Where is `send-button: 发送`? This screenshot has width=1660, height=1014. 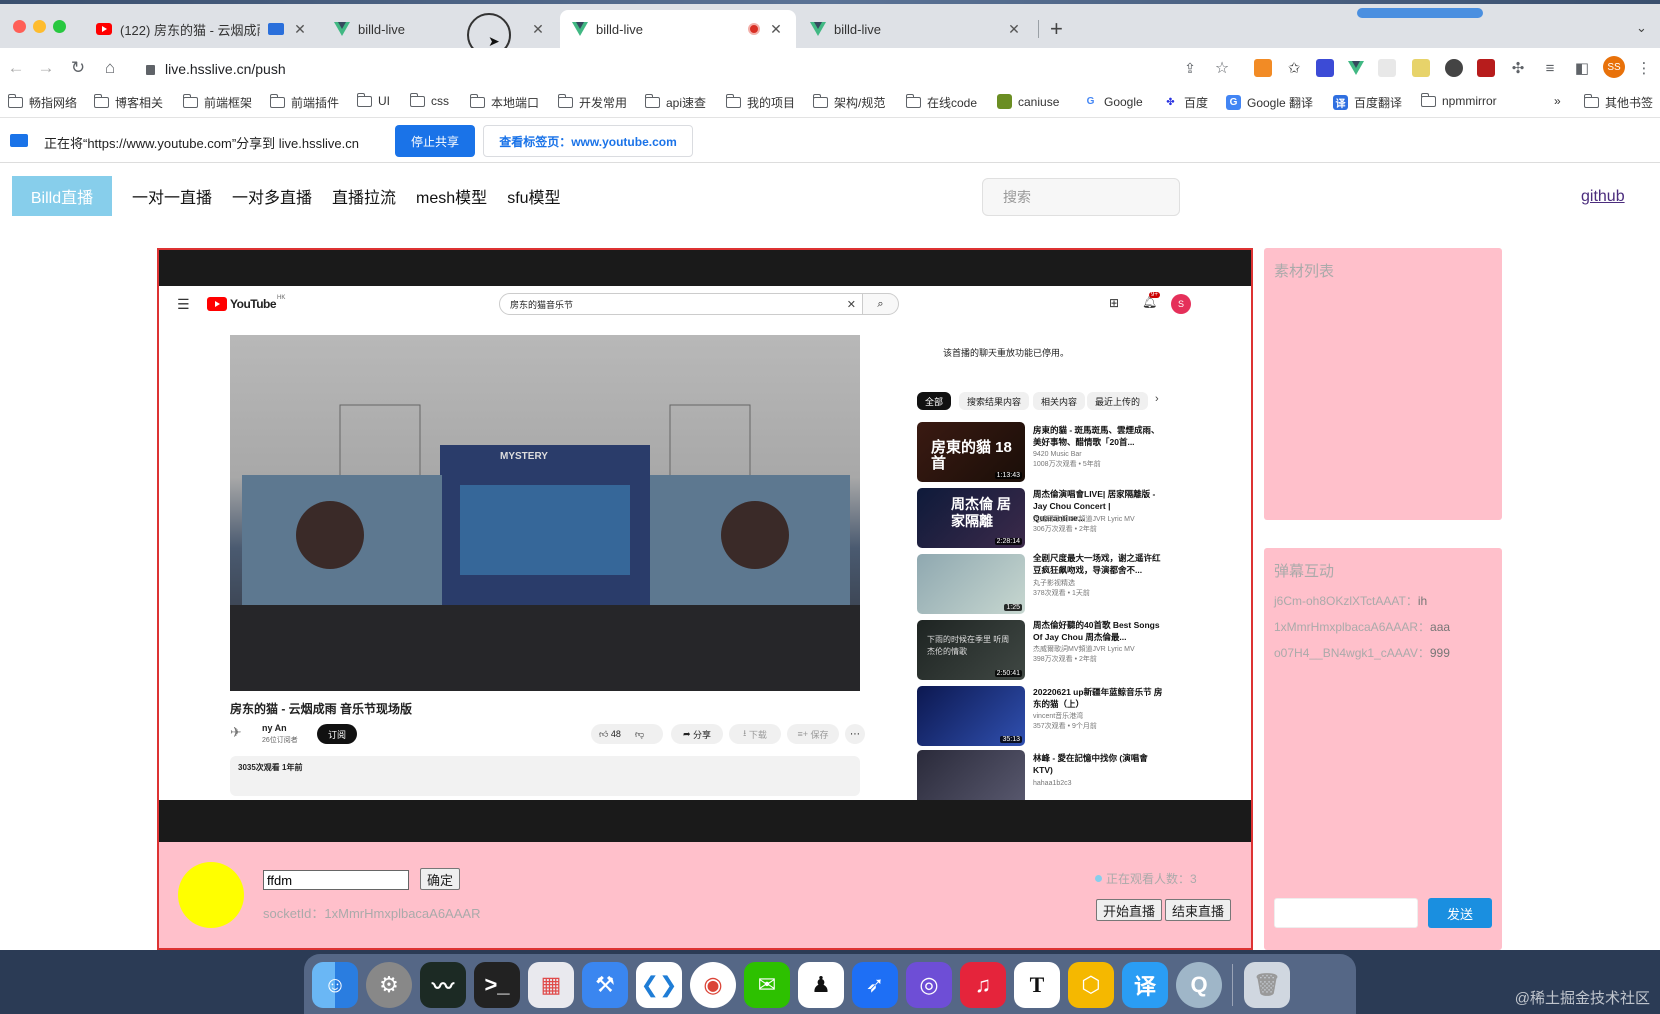
send-button: 发送 is located at coordinates (1460, 913).